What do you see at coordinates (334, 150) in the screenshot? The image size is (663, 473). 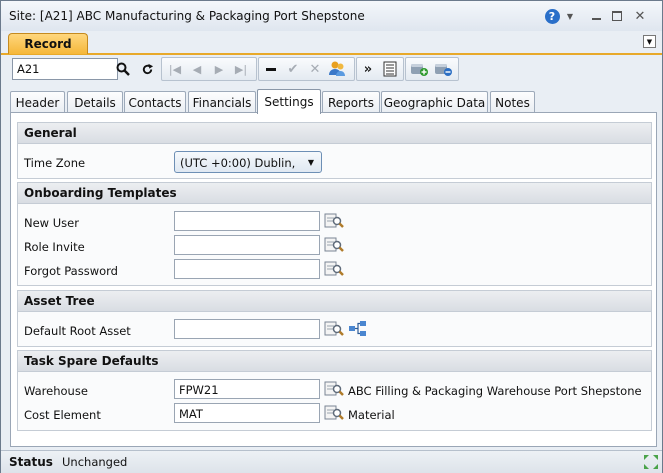 I see `general-section: General Time Zone (UTC +0:00) Dublin, ▼` at bounding box center [334, 150].